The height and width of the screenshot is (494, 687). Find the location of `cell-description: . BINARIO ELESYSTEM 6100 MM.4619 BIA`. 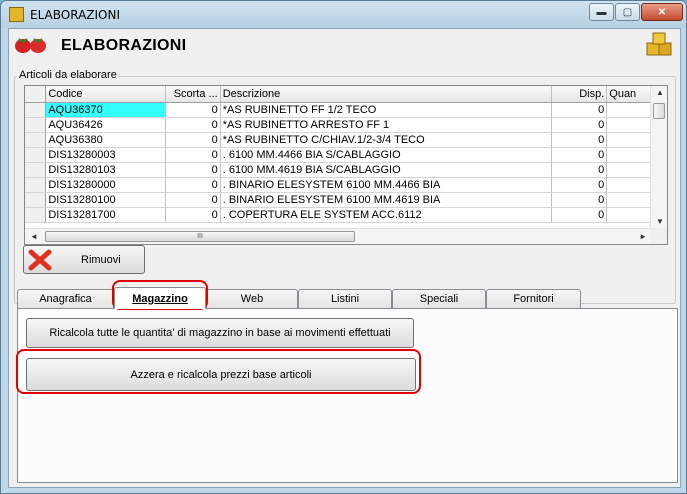

cell-description: . BINARIO ELESYSTEM 6100 MM.4619 BIA is located at coordinates (386, 200).